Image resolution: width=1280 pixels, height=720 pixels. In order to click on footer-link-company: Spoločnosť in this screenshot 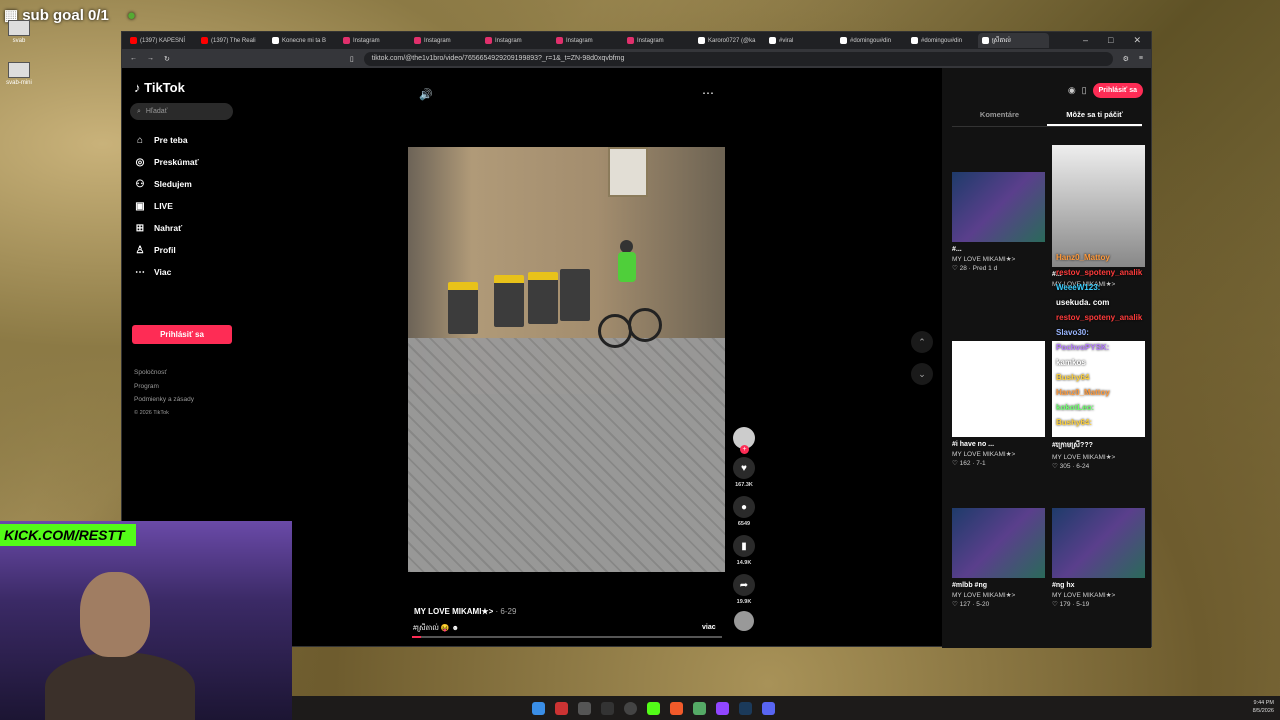, I will do `click(164, 373)`.